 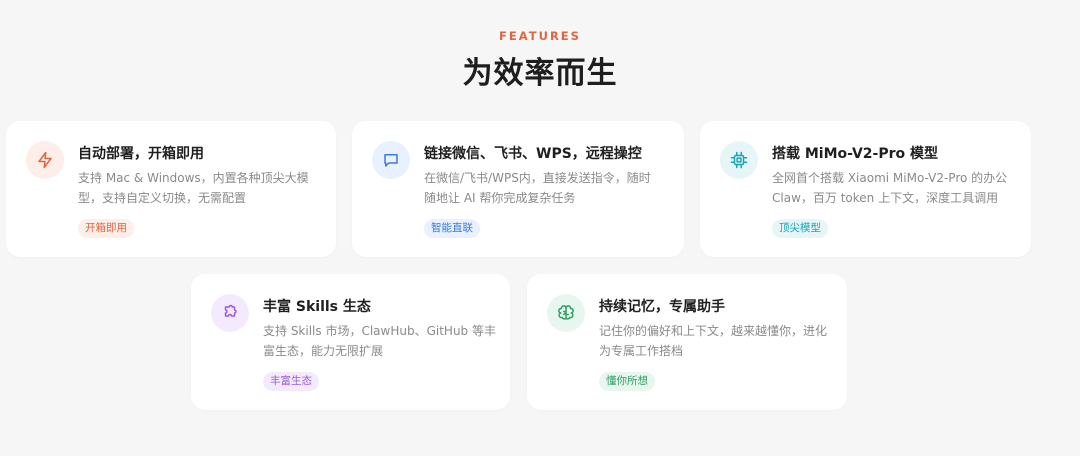 I want to click on feature-tag: 懂你所想, so click(x=627, y=381).